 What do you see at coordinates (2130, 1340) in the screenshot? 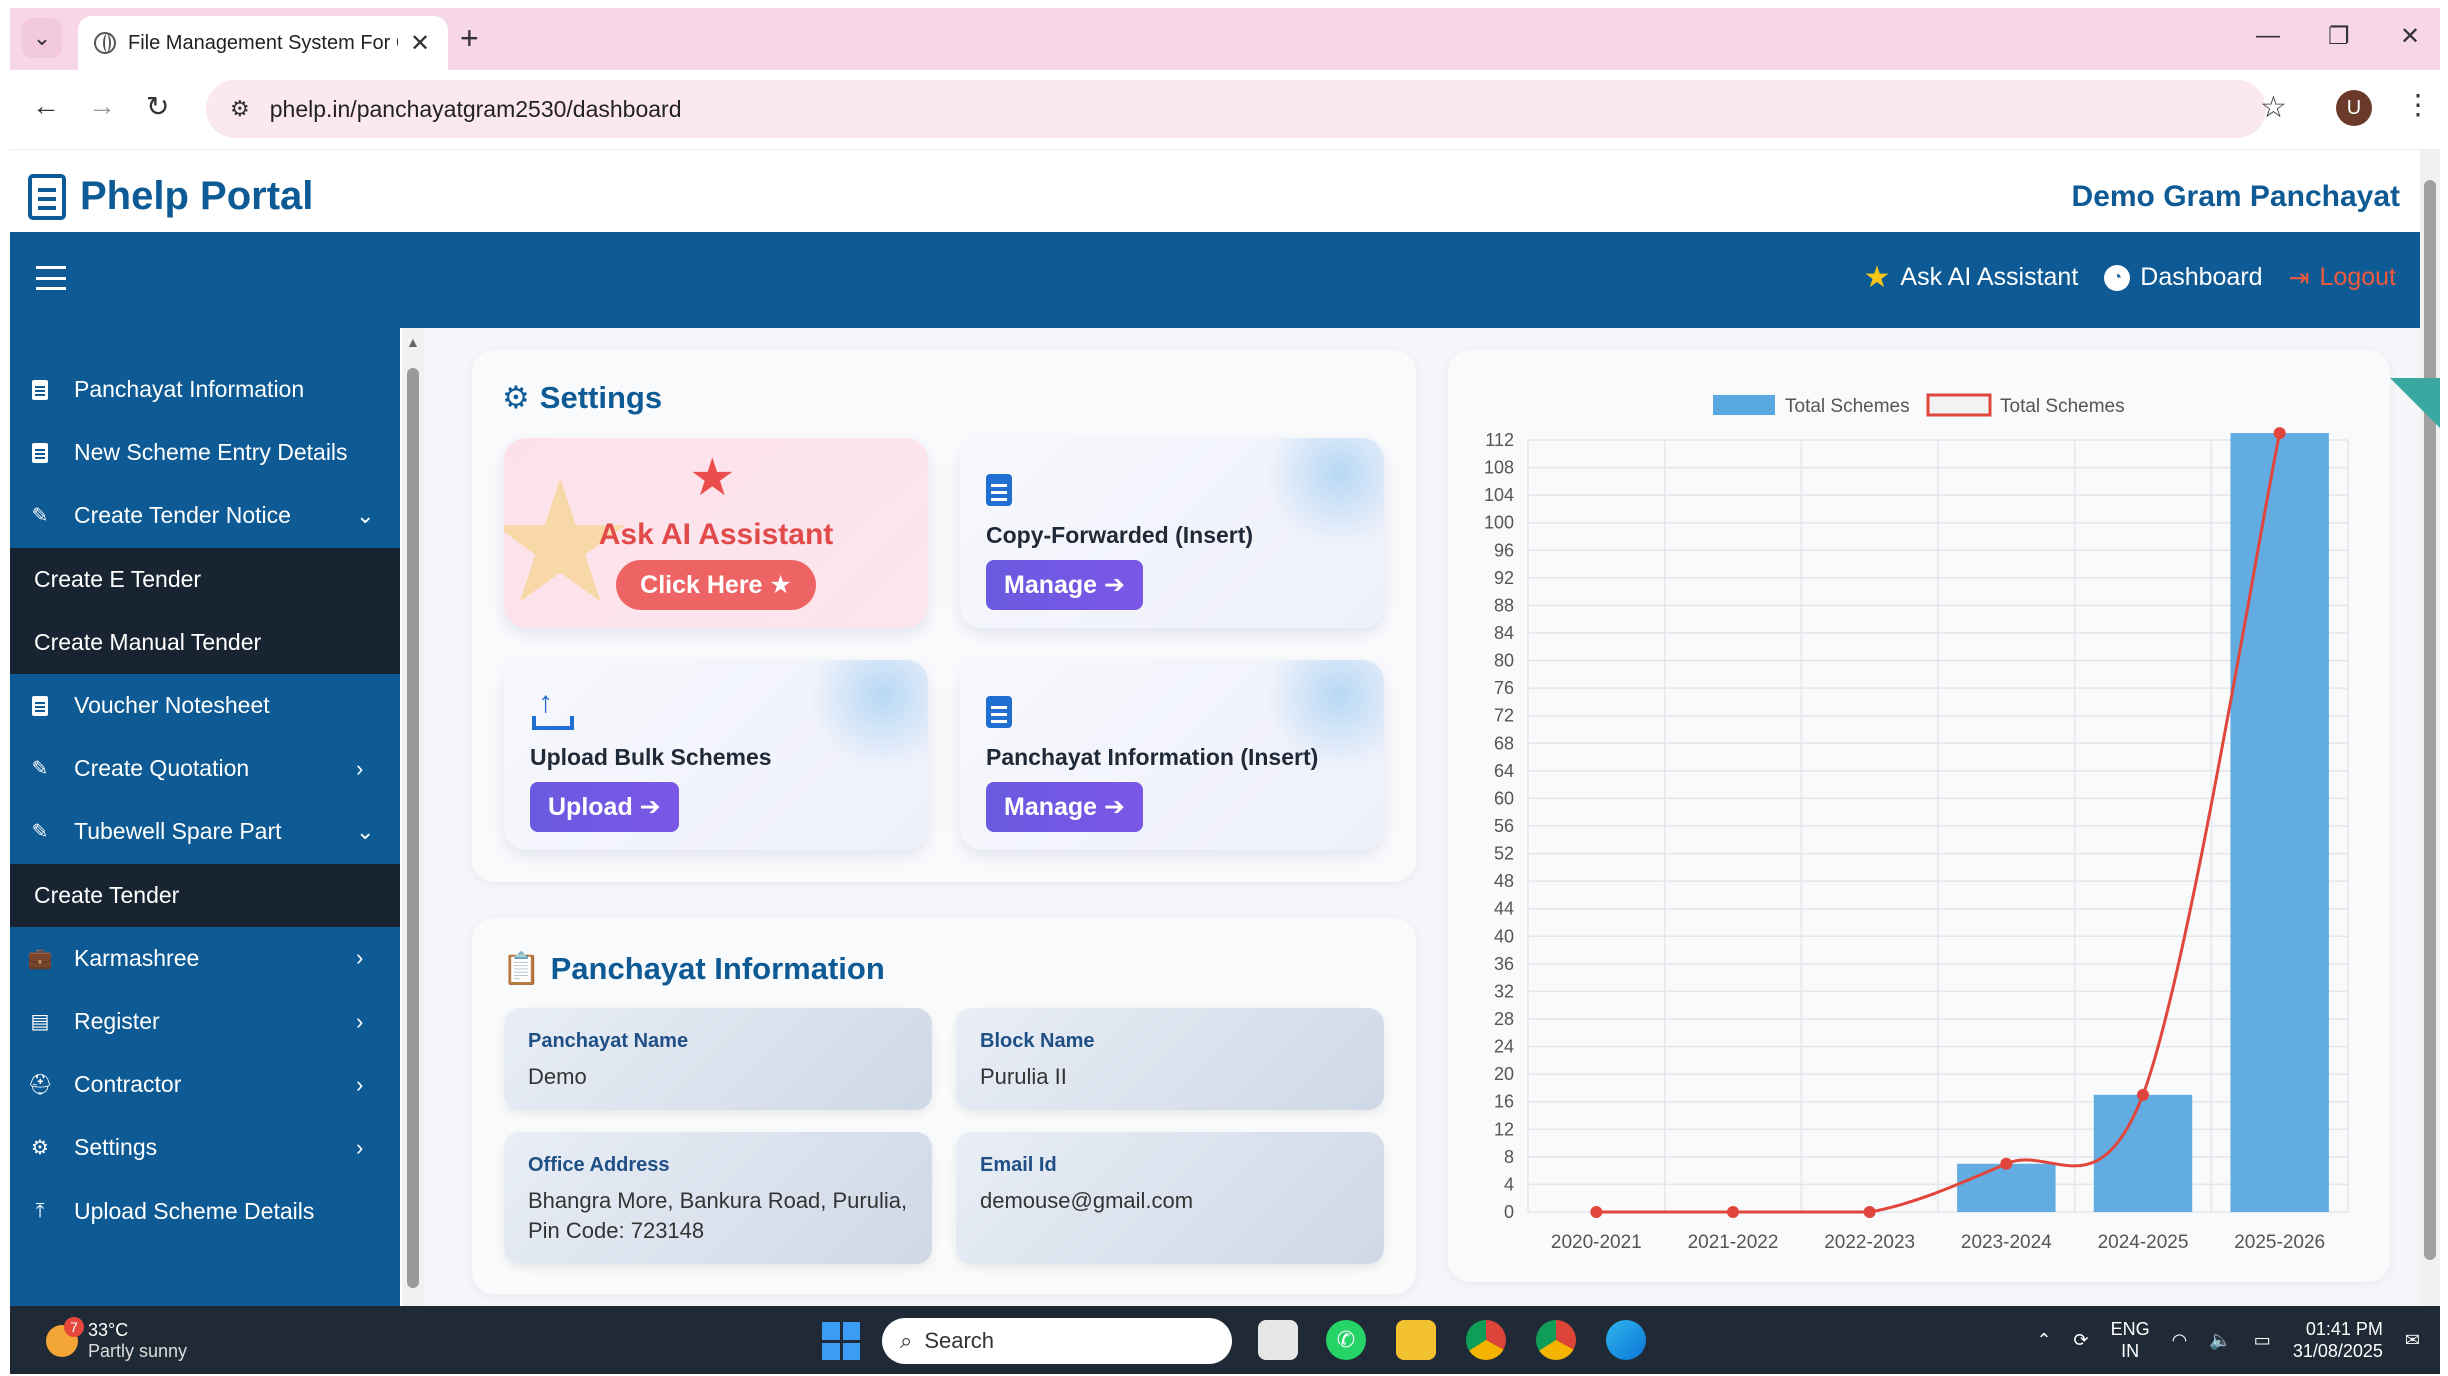
I see `language-indicator: ENG IN` at bounding box center [2130, 1340].